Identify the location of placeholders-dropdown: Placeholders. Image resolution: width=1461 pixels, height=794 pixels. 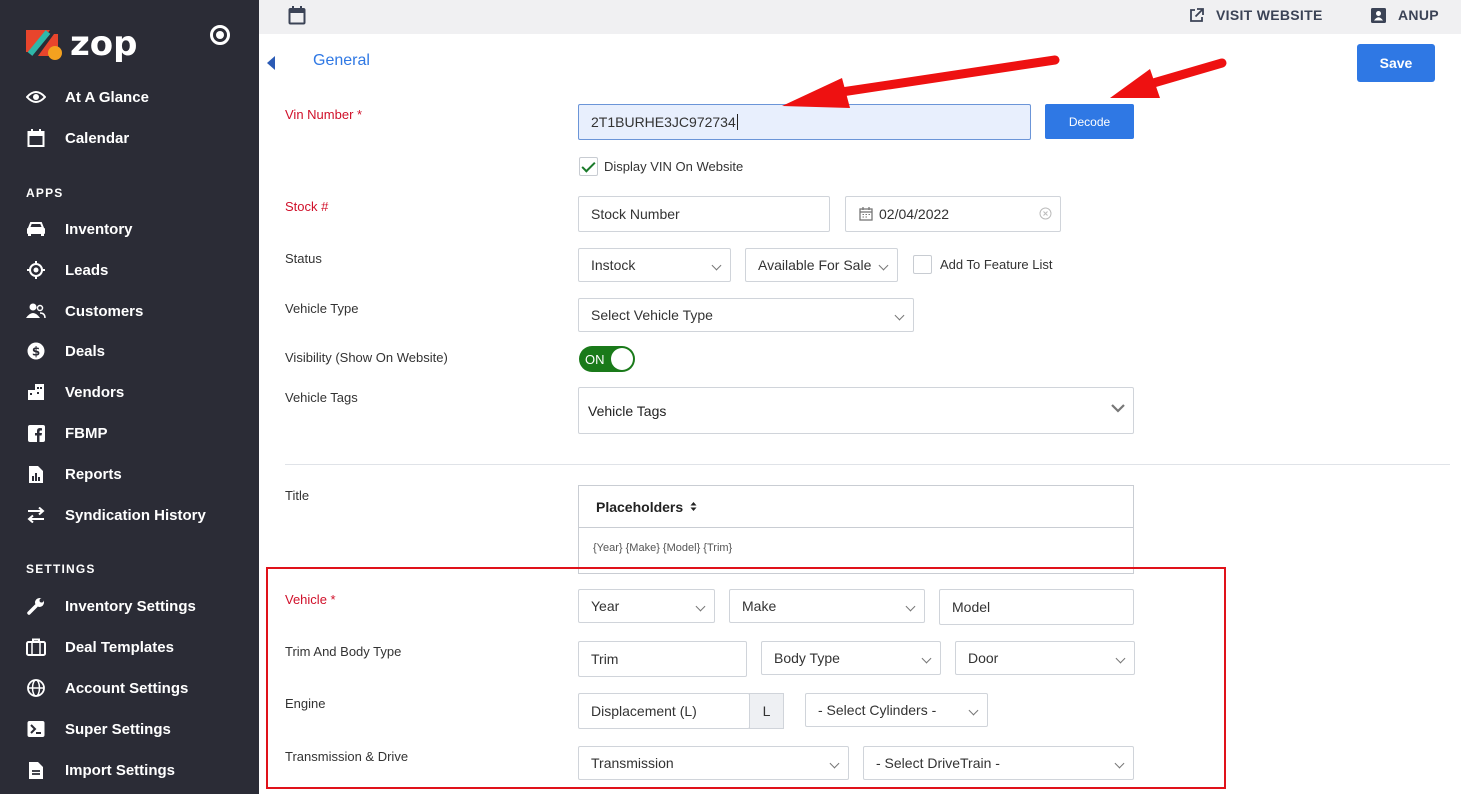
(856, 507).